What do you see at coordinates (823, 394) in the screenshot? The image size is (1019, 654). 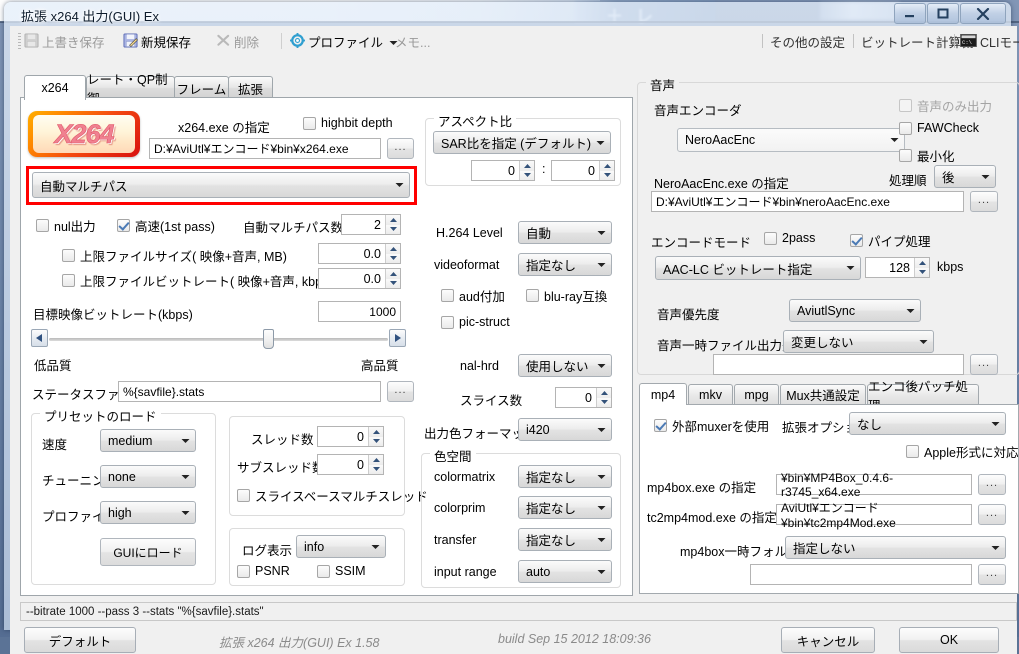 I see `mux-tab-common: Mux共通設定` at bounding box center [823, 394].